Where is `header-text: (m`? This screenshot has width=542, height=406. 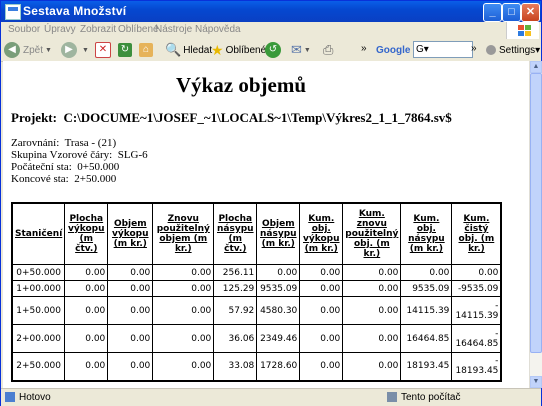 header-text: (m is located at coordinates (86, 239).